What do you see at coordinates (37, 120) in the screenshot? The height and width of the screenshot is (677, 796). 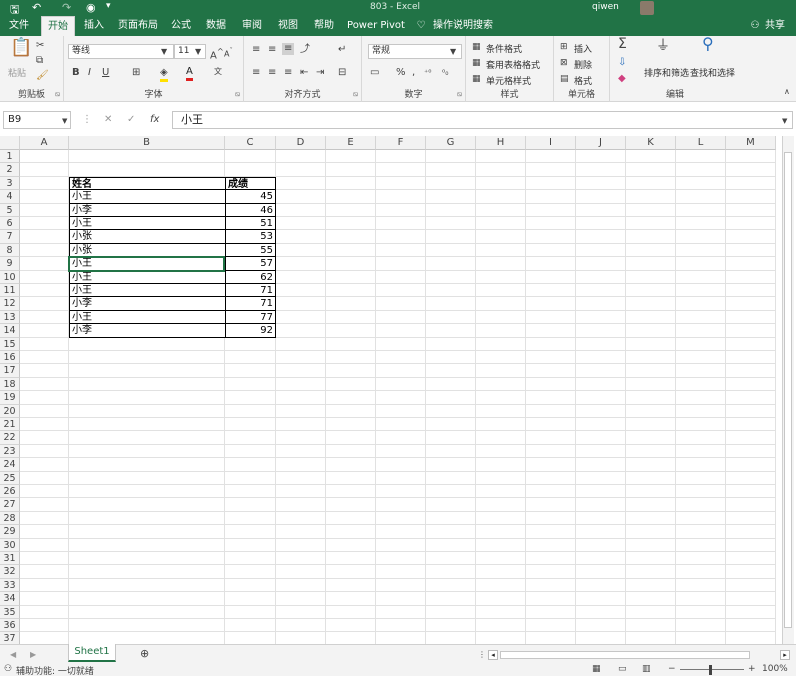 I see `name-box: B9` at bounding box center [37, 120].